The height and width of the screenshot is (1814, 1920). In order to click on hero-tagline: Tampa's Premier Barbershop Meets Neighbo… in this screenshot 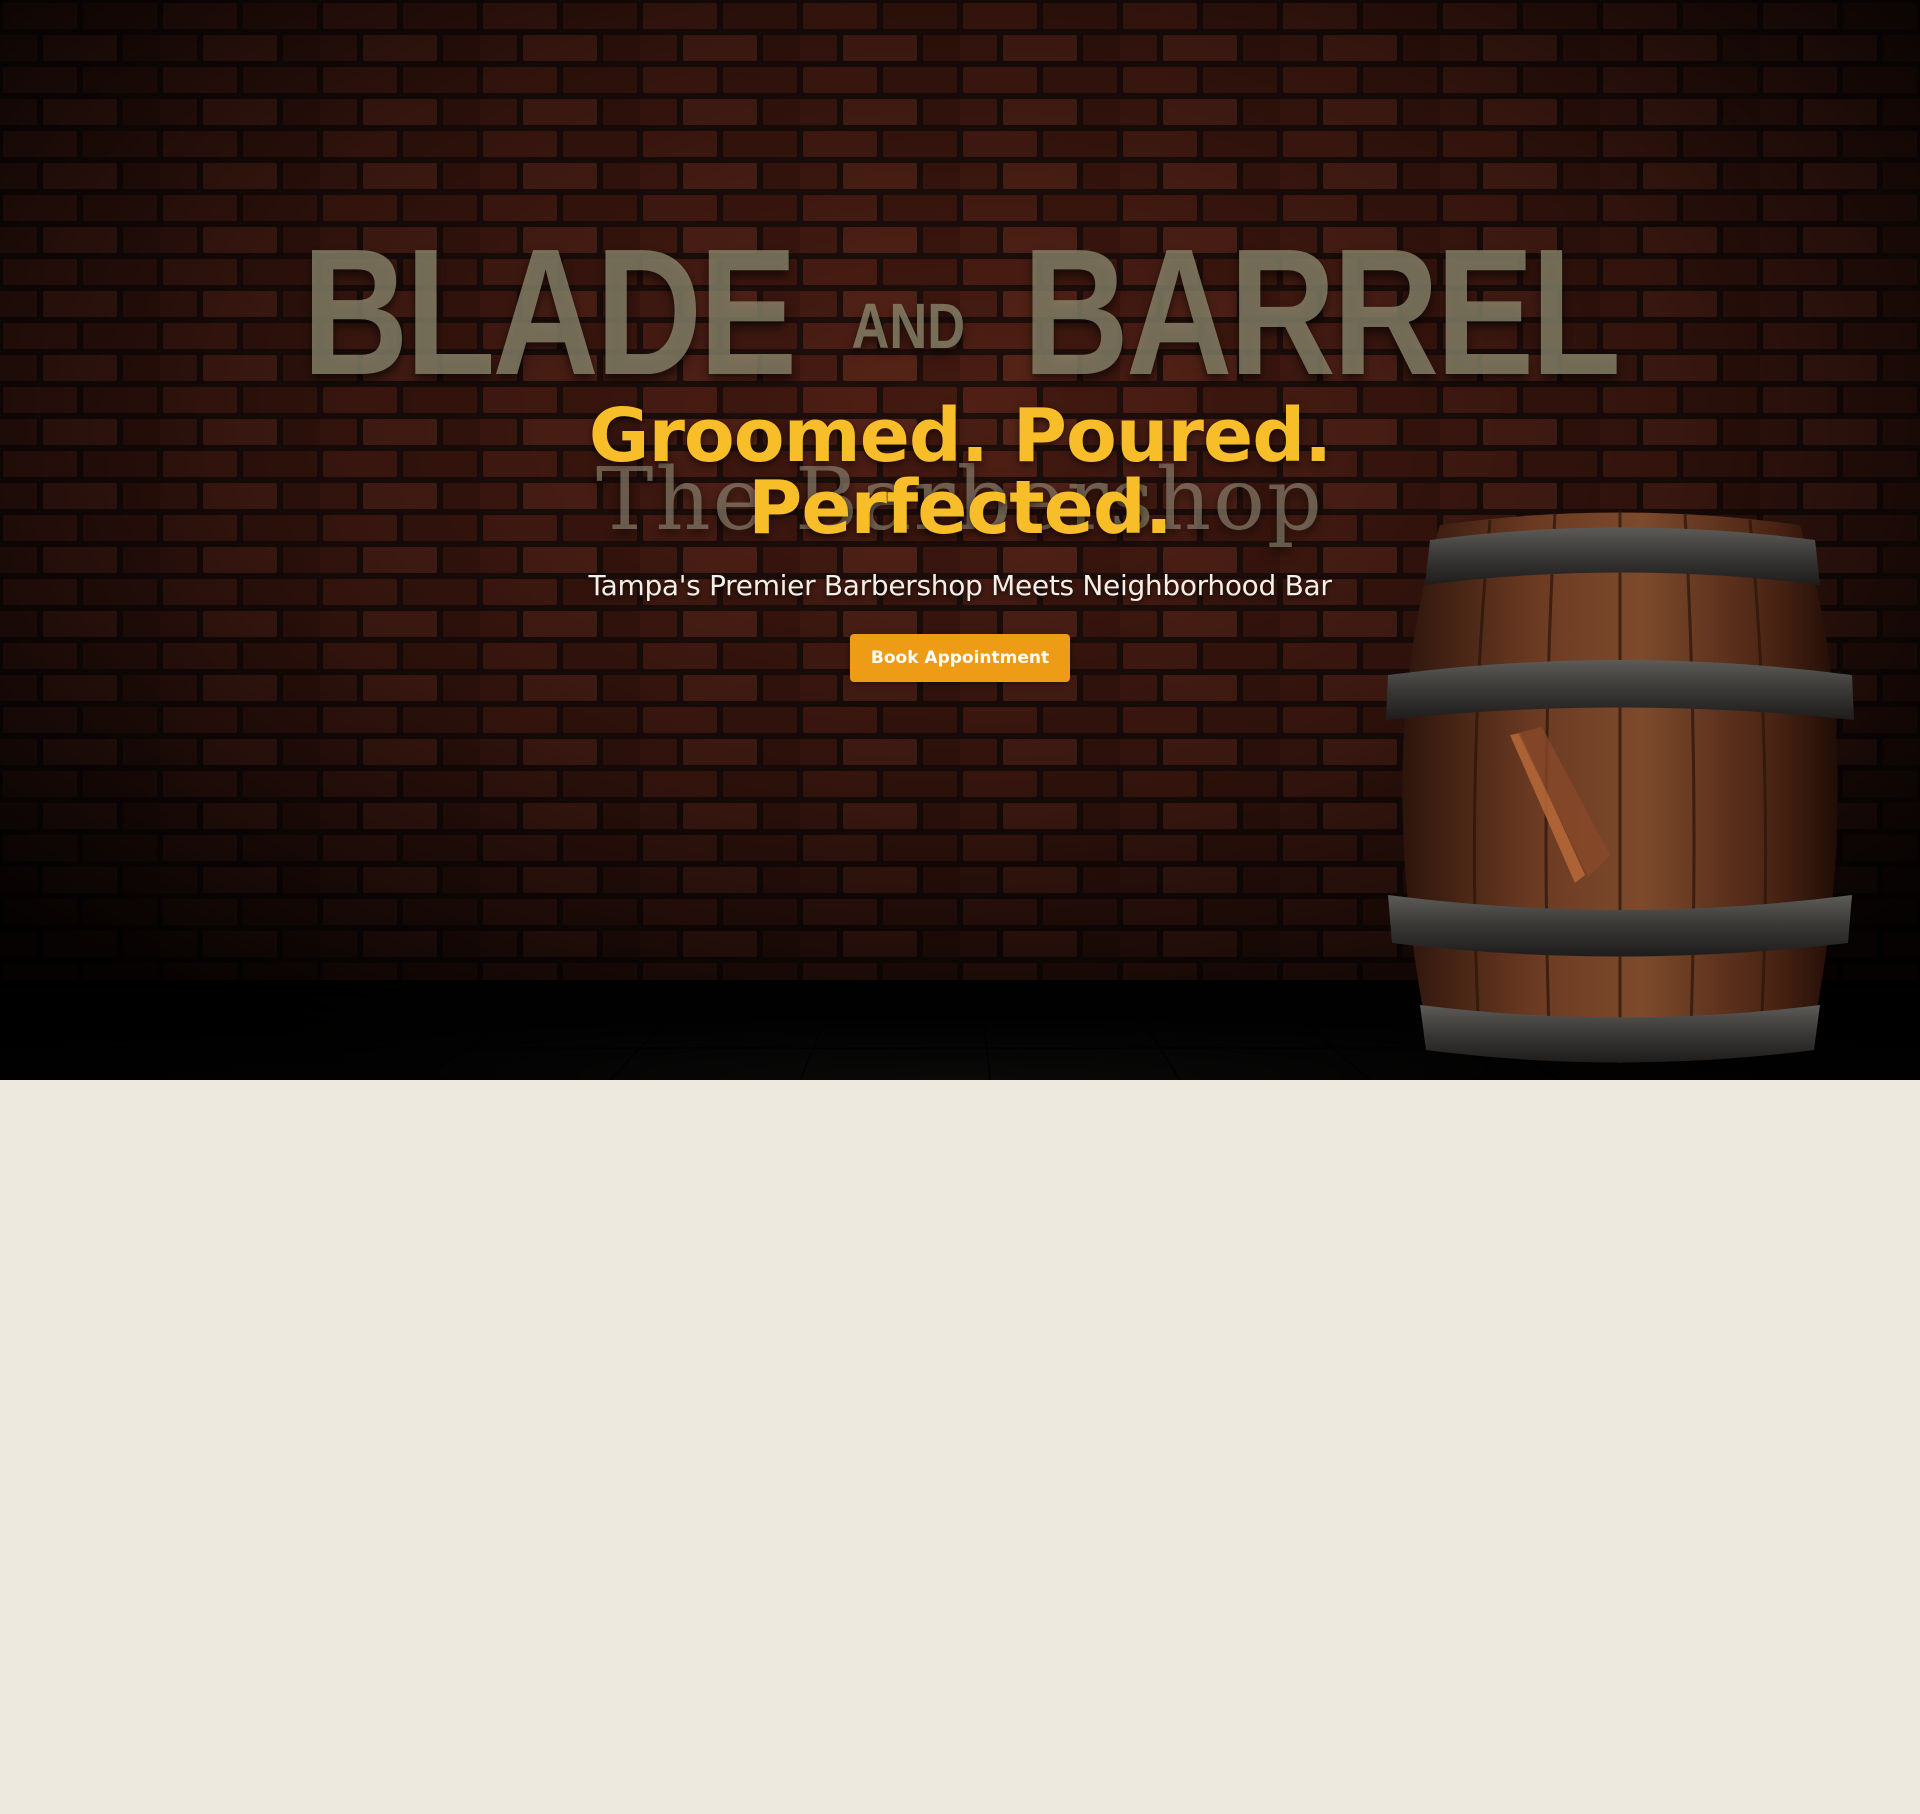, I will do `click(960, 585)`.